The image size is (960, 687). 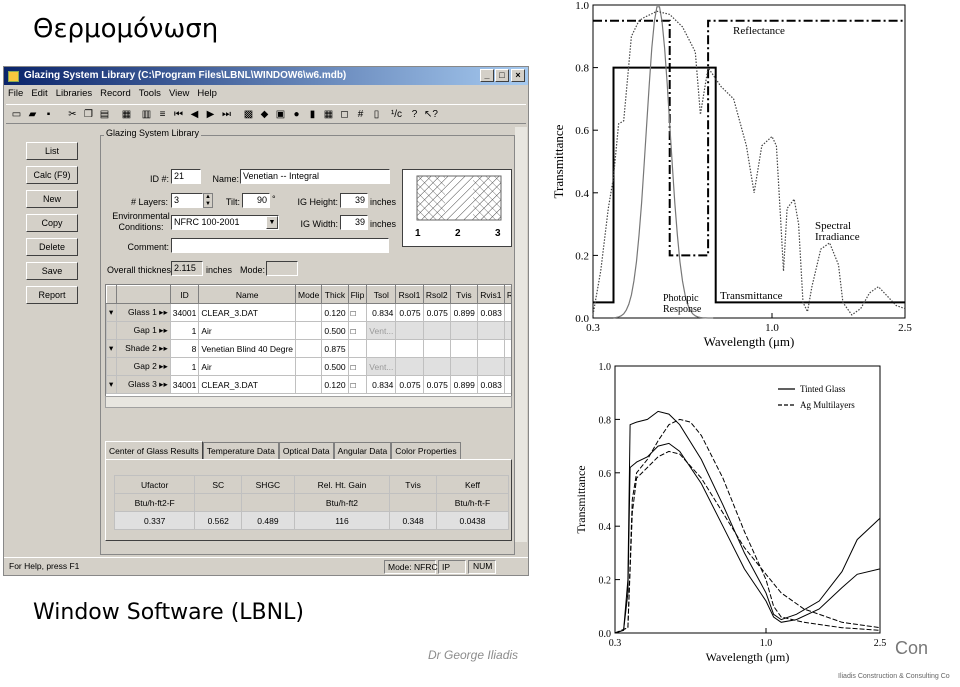 What do you see at coordinates (225, 222) in the screenshot?
I see `env-conditions-select: NFRC 100-2001` at bounding box center [225, 222].